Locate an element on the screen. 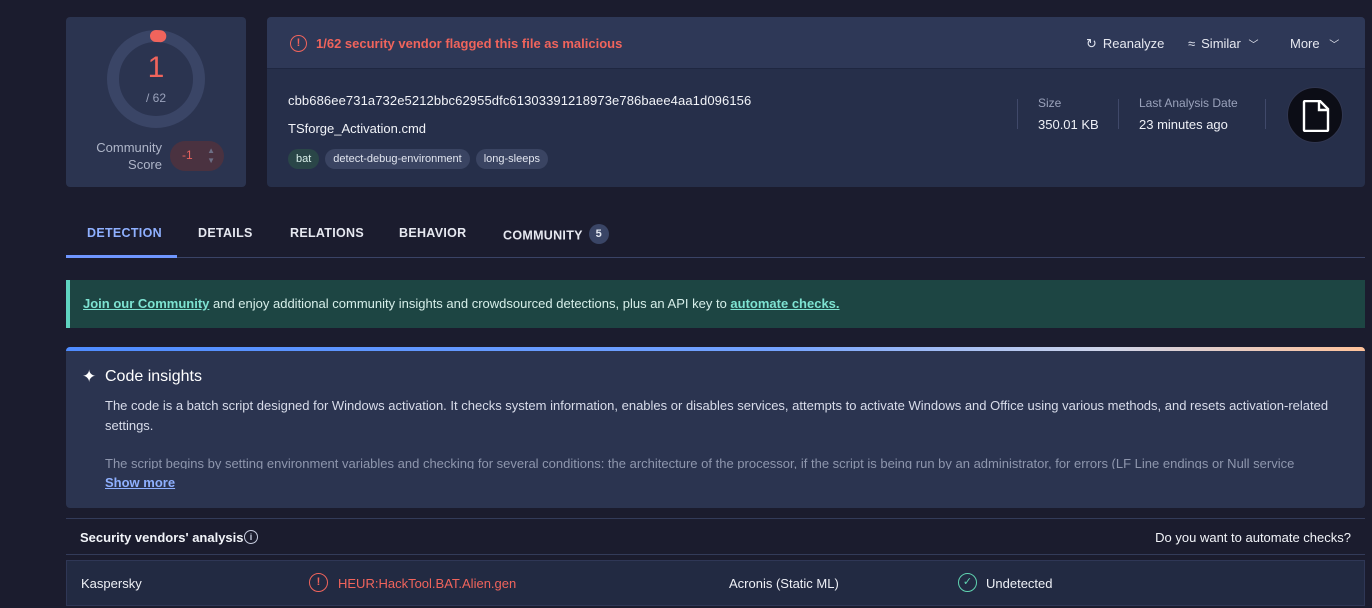 The width and height of the screenshot is (1372, 608). size-value: 350.01 KB is located at coordinates (1068, 124).